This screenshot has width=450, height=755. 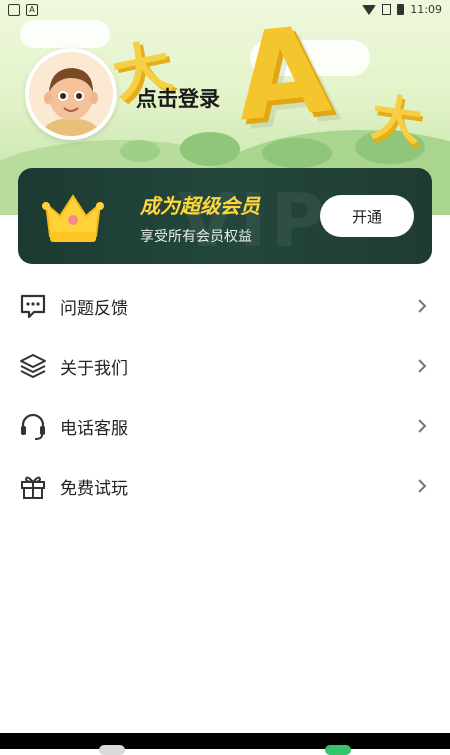 I want to click on signal-icon, so click(x=387, y=9).